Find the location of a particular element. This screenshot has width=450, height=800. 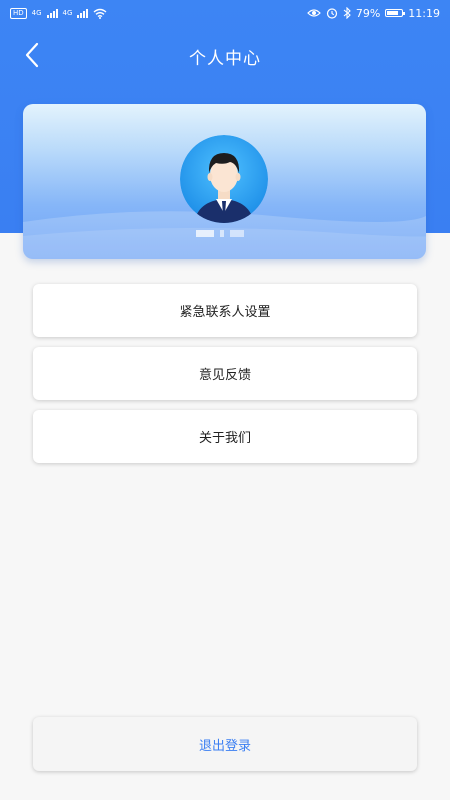

nav-bar: 个人中心 is located at coordinates (225, 55).